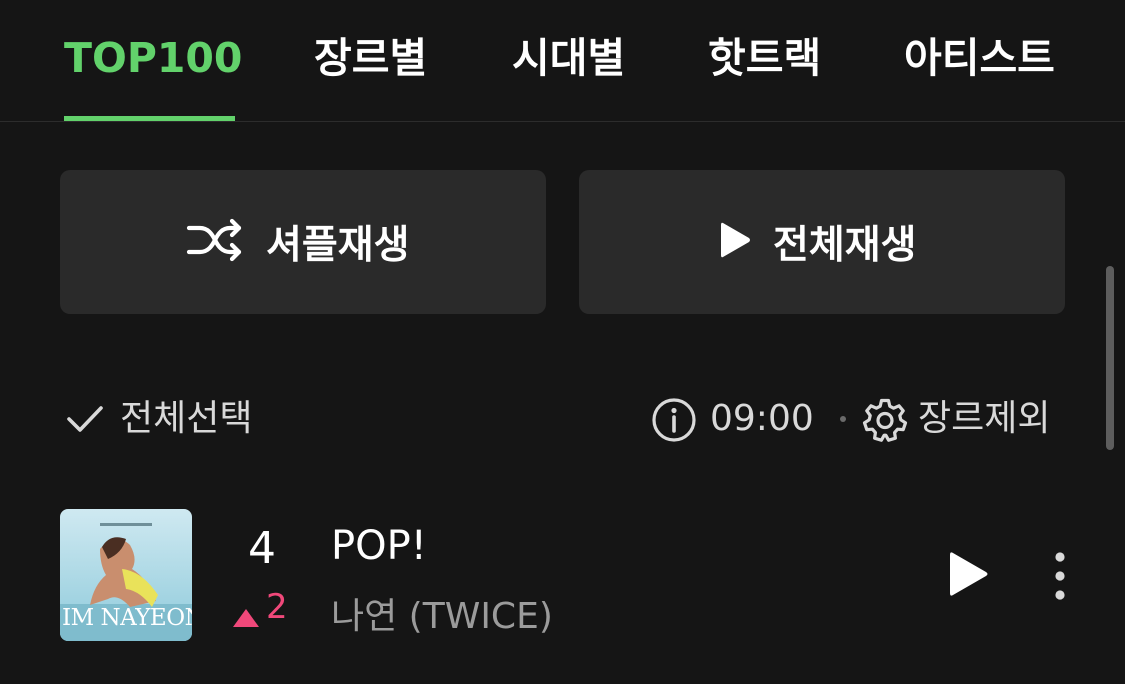 The height and width of the screenshot is (684, 1125). I want to click on rank-change-amount: 2, so click(277, 607).